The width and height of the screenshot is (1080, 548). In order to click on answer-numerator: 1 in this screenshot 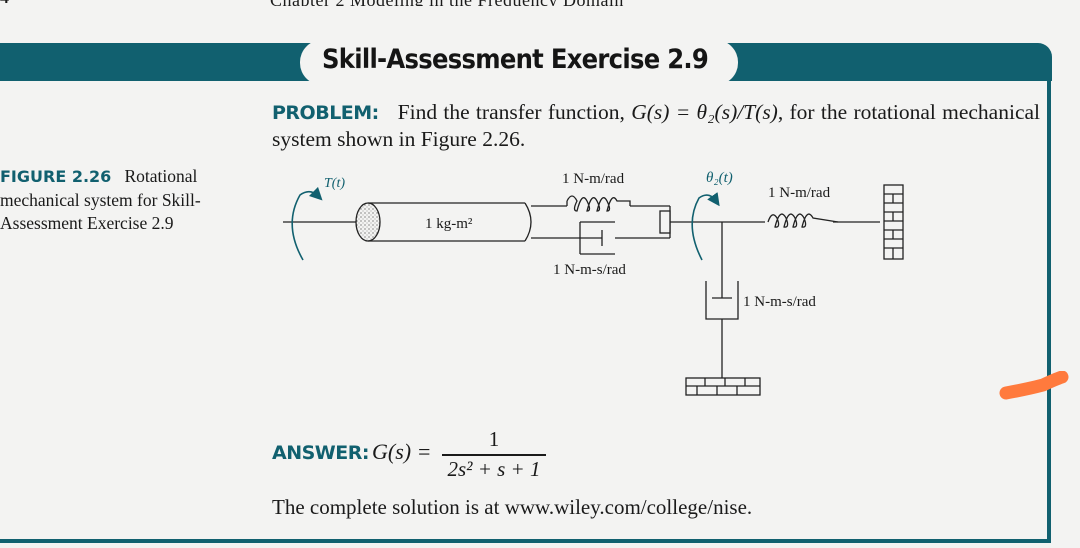, I will do `click(494, 439)`.